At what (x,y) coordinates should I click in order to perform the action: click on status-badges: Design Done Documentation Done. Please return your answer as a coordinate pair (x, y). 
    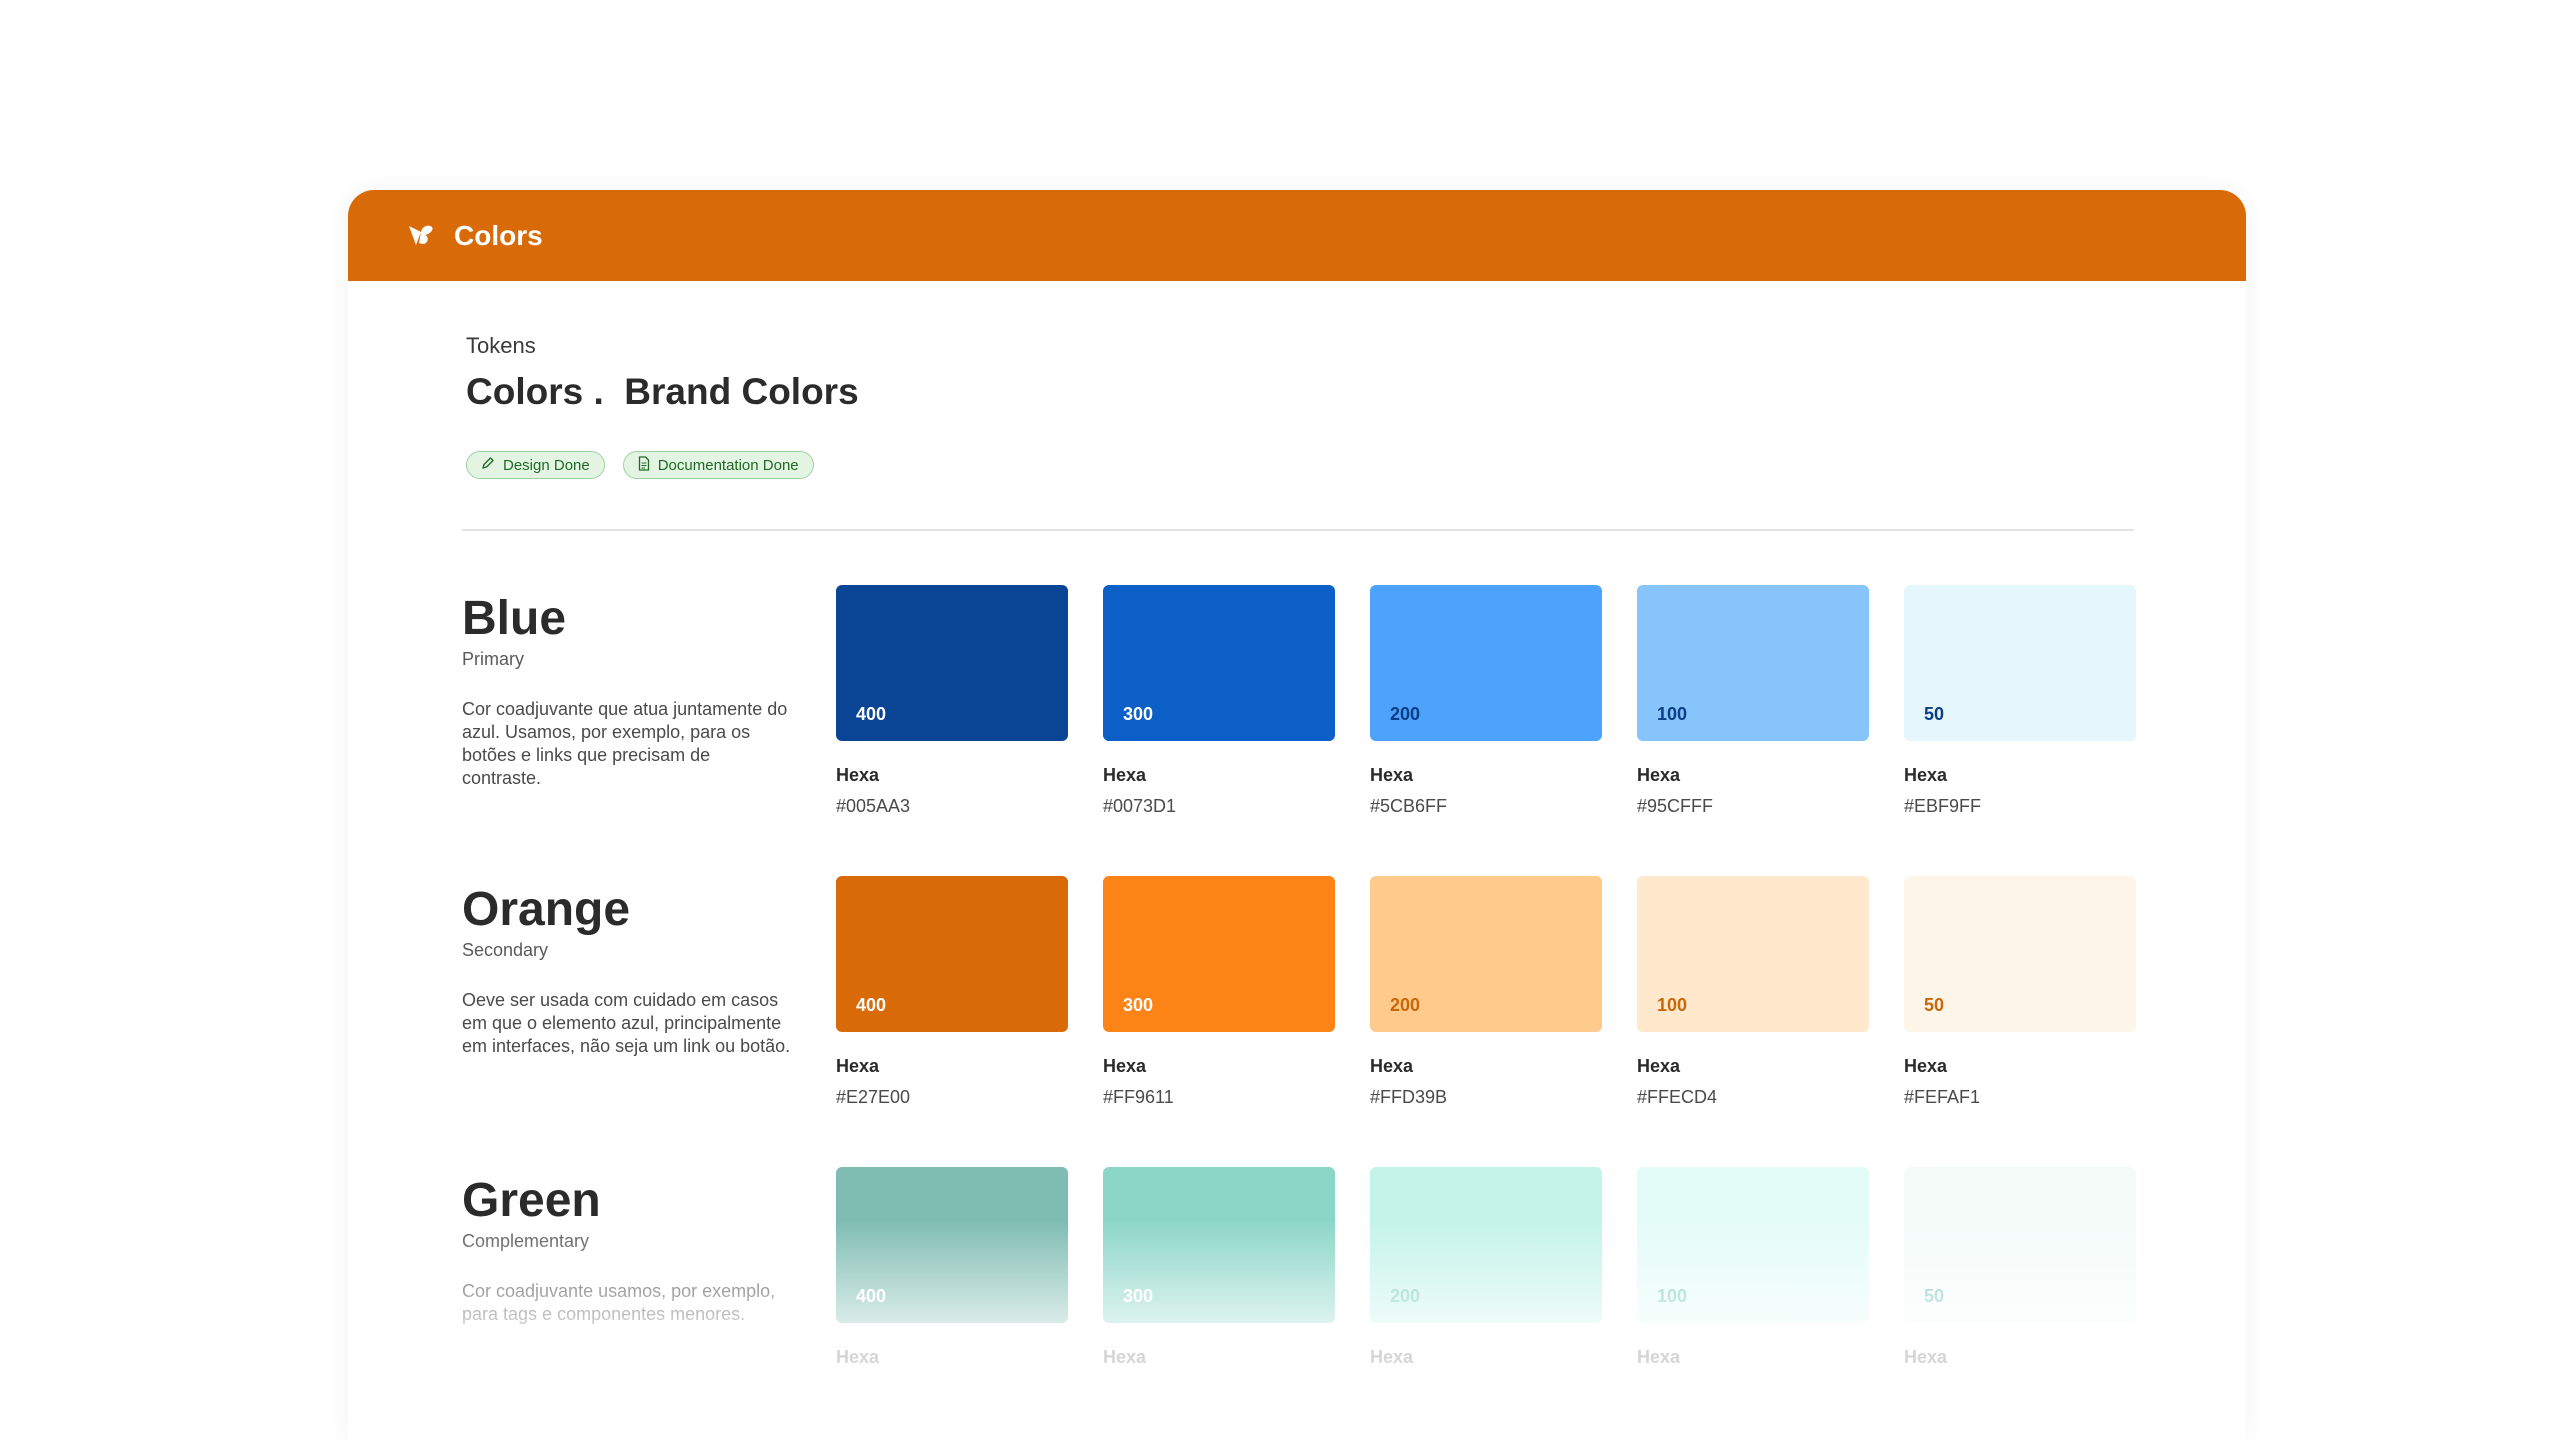
    Looking at the image, I should click on (640, 465).